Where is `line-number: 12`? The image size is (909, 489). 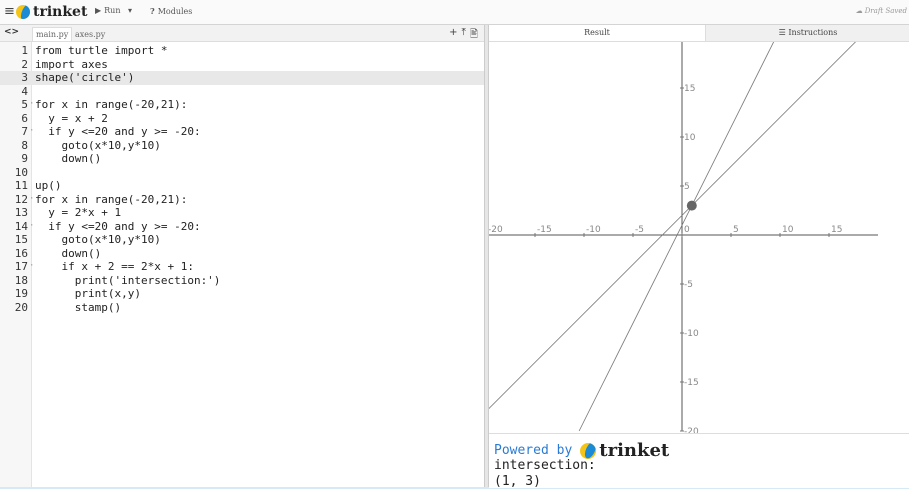
line-number: 12 is located at coordinates (21, 199).